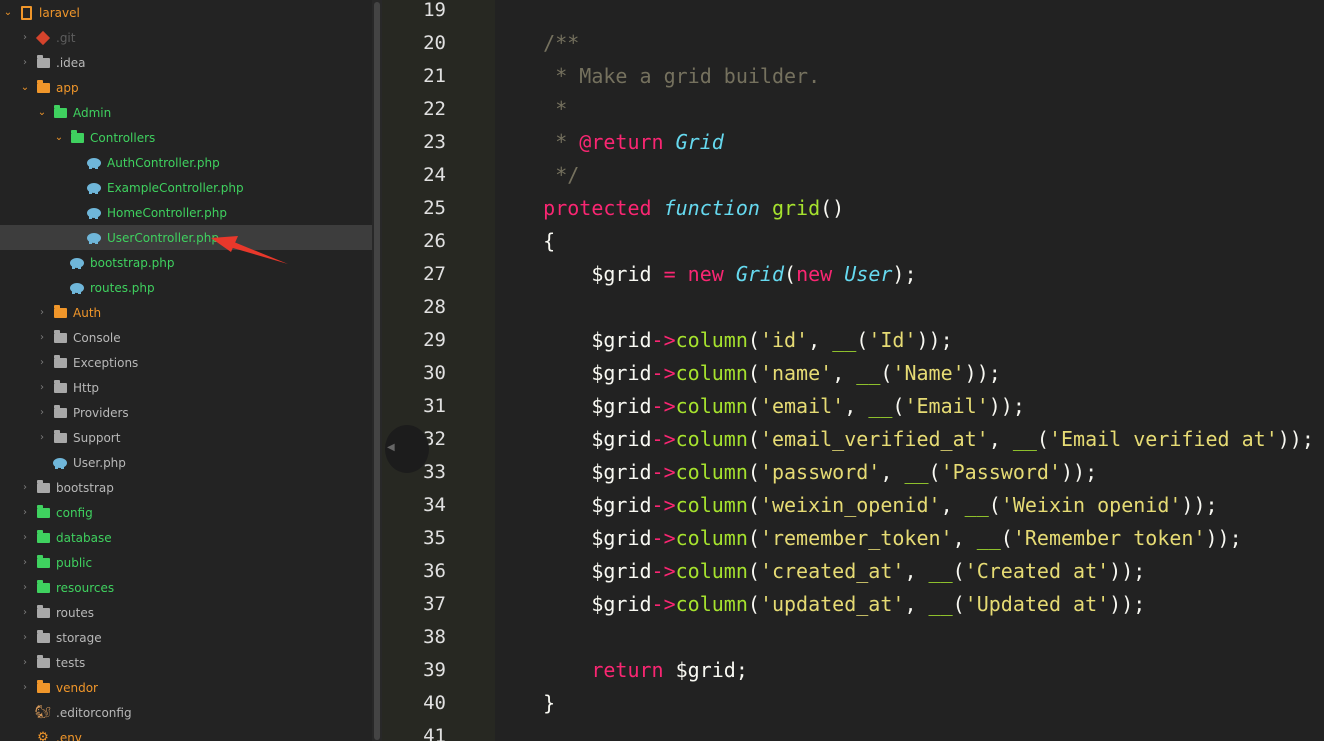 The width and height of the screenshot is (1324, 741). What do you see at coordinates (186, 637) in the screenshot?
I see `tree-item-storage: › storage` at bounding box center [186, 637].